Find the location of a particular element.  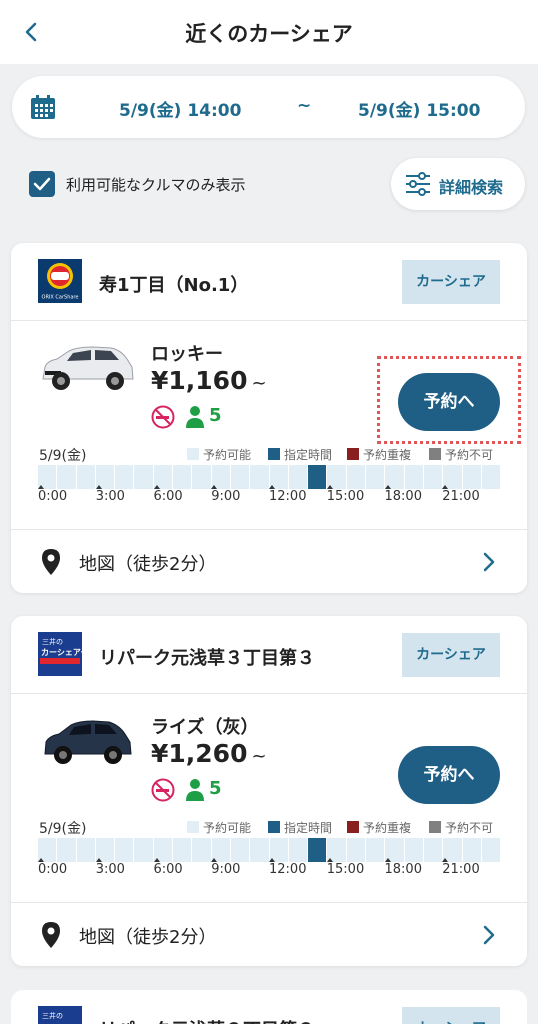

available-only-checkbox is located at coordinates (42, 184).